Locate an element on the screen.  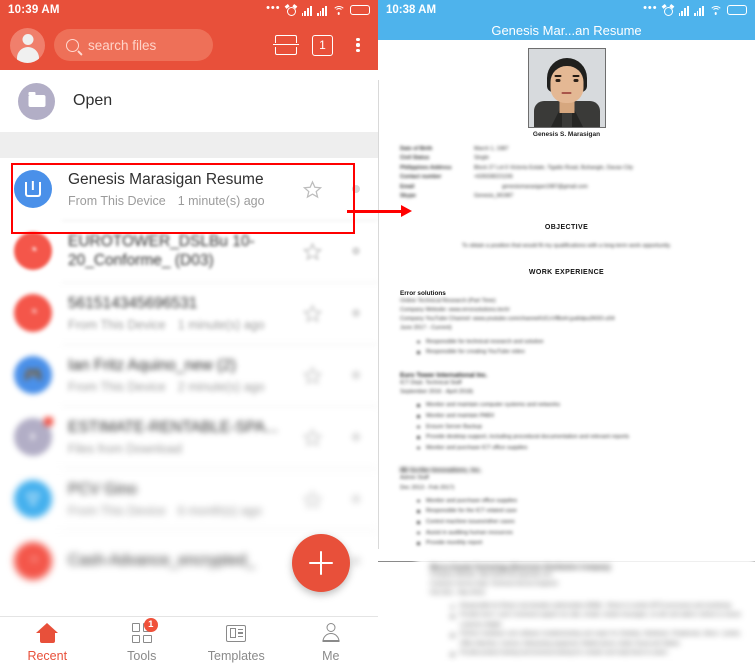
nav-item-me: Me is located at coordinates (331, 643).